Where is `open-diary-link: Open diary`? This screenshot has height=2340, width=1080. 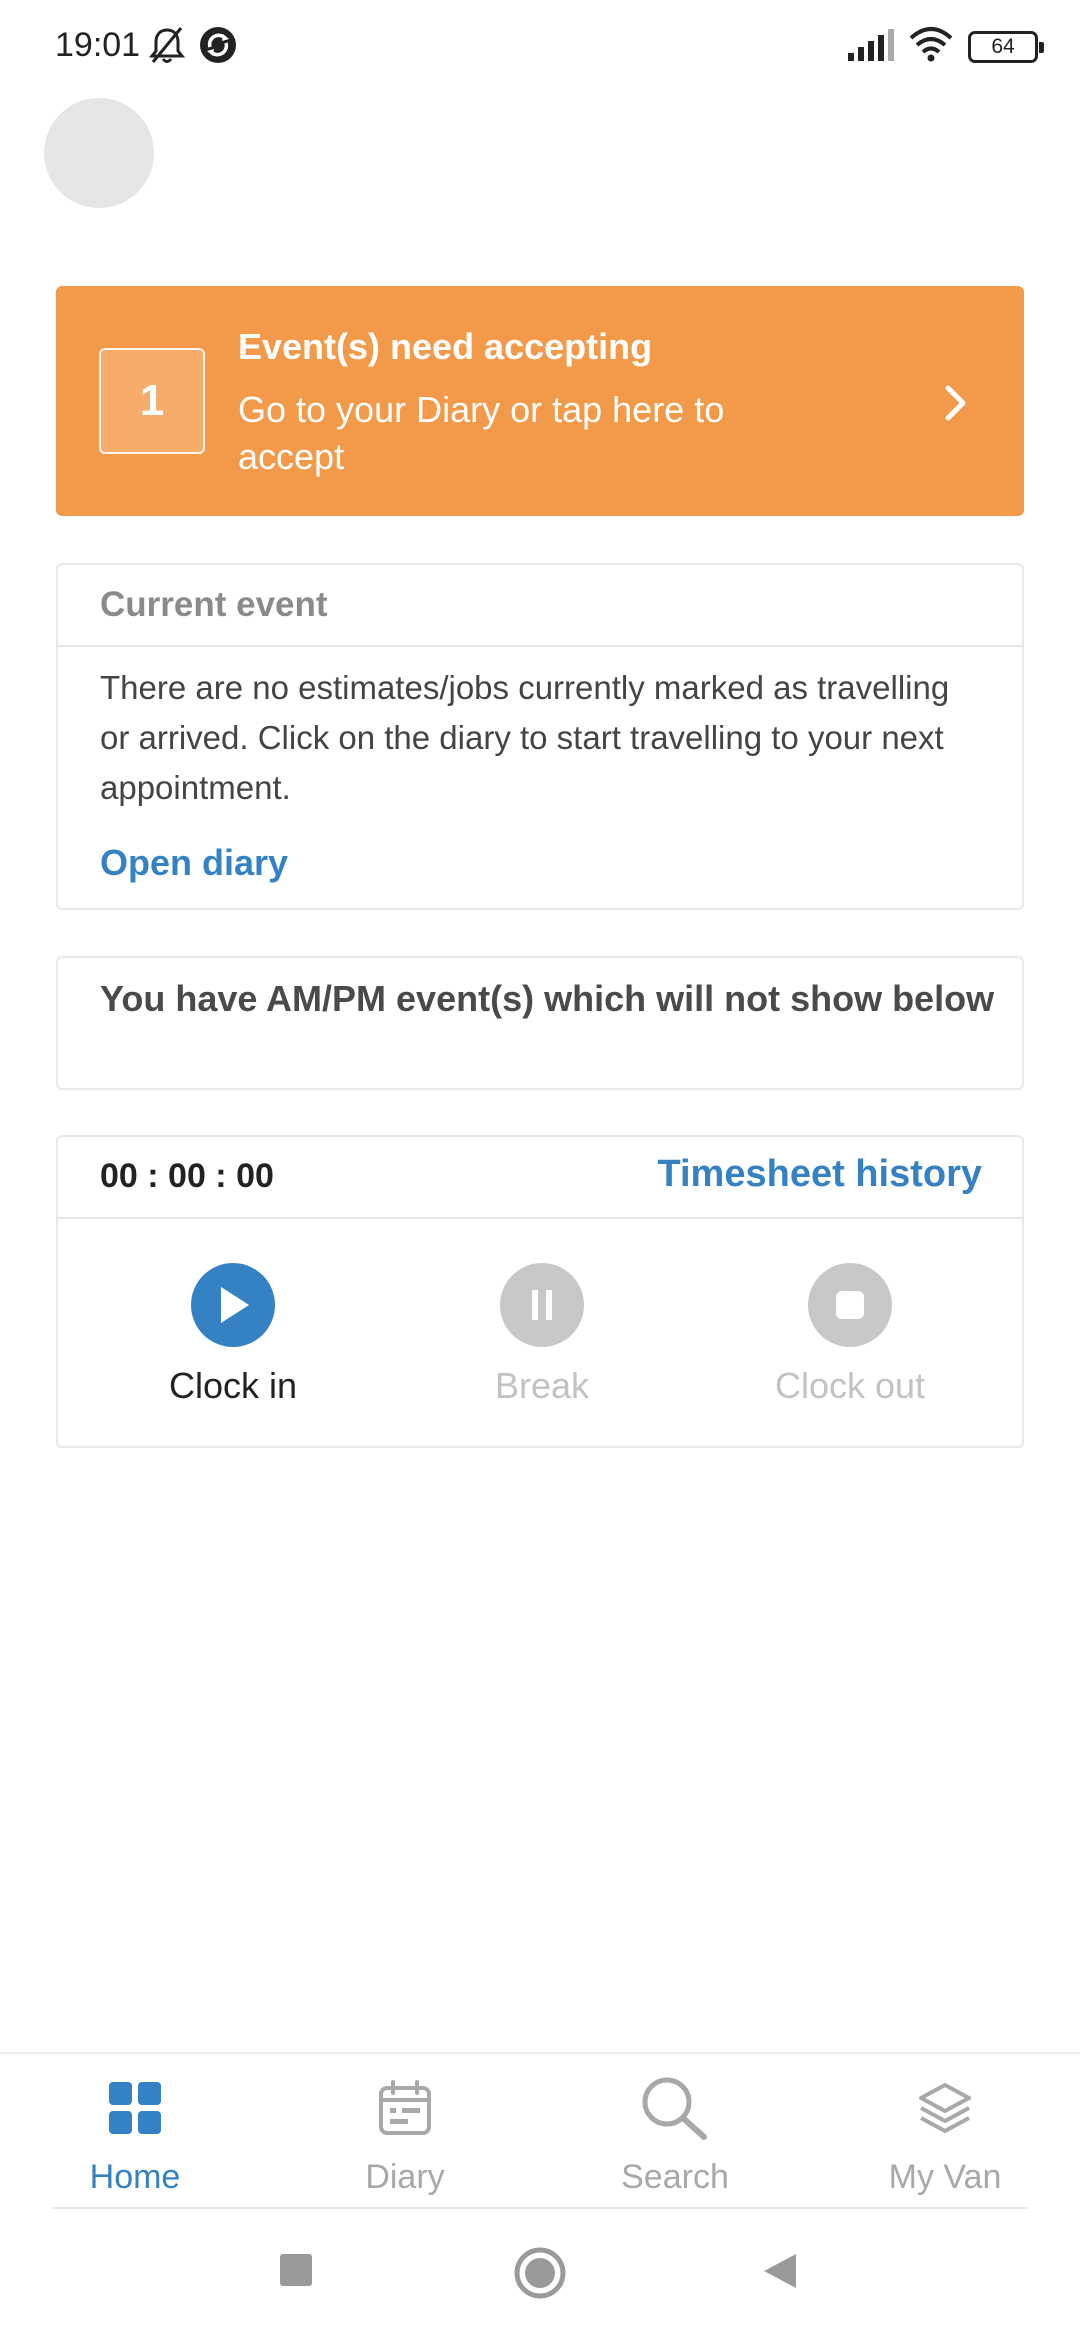 open-diary-link: Open diary is located at coordinates (194, 863).